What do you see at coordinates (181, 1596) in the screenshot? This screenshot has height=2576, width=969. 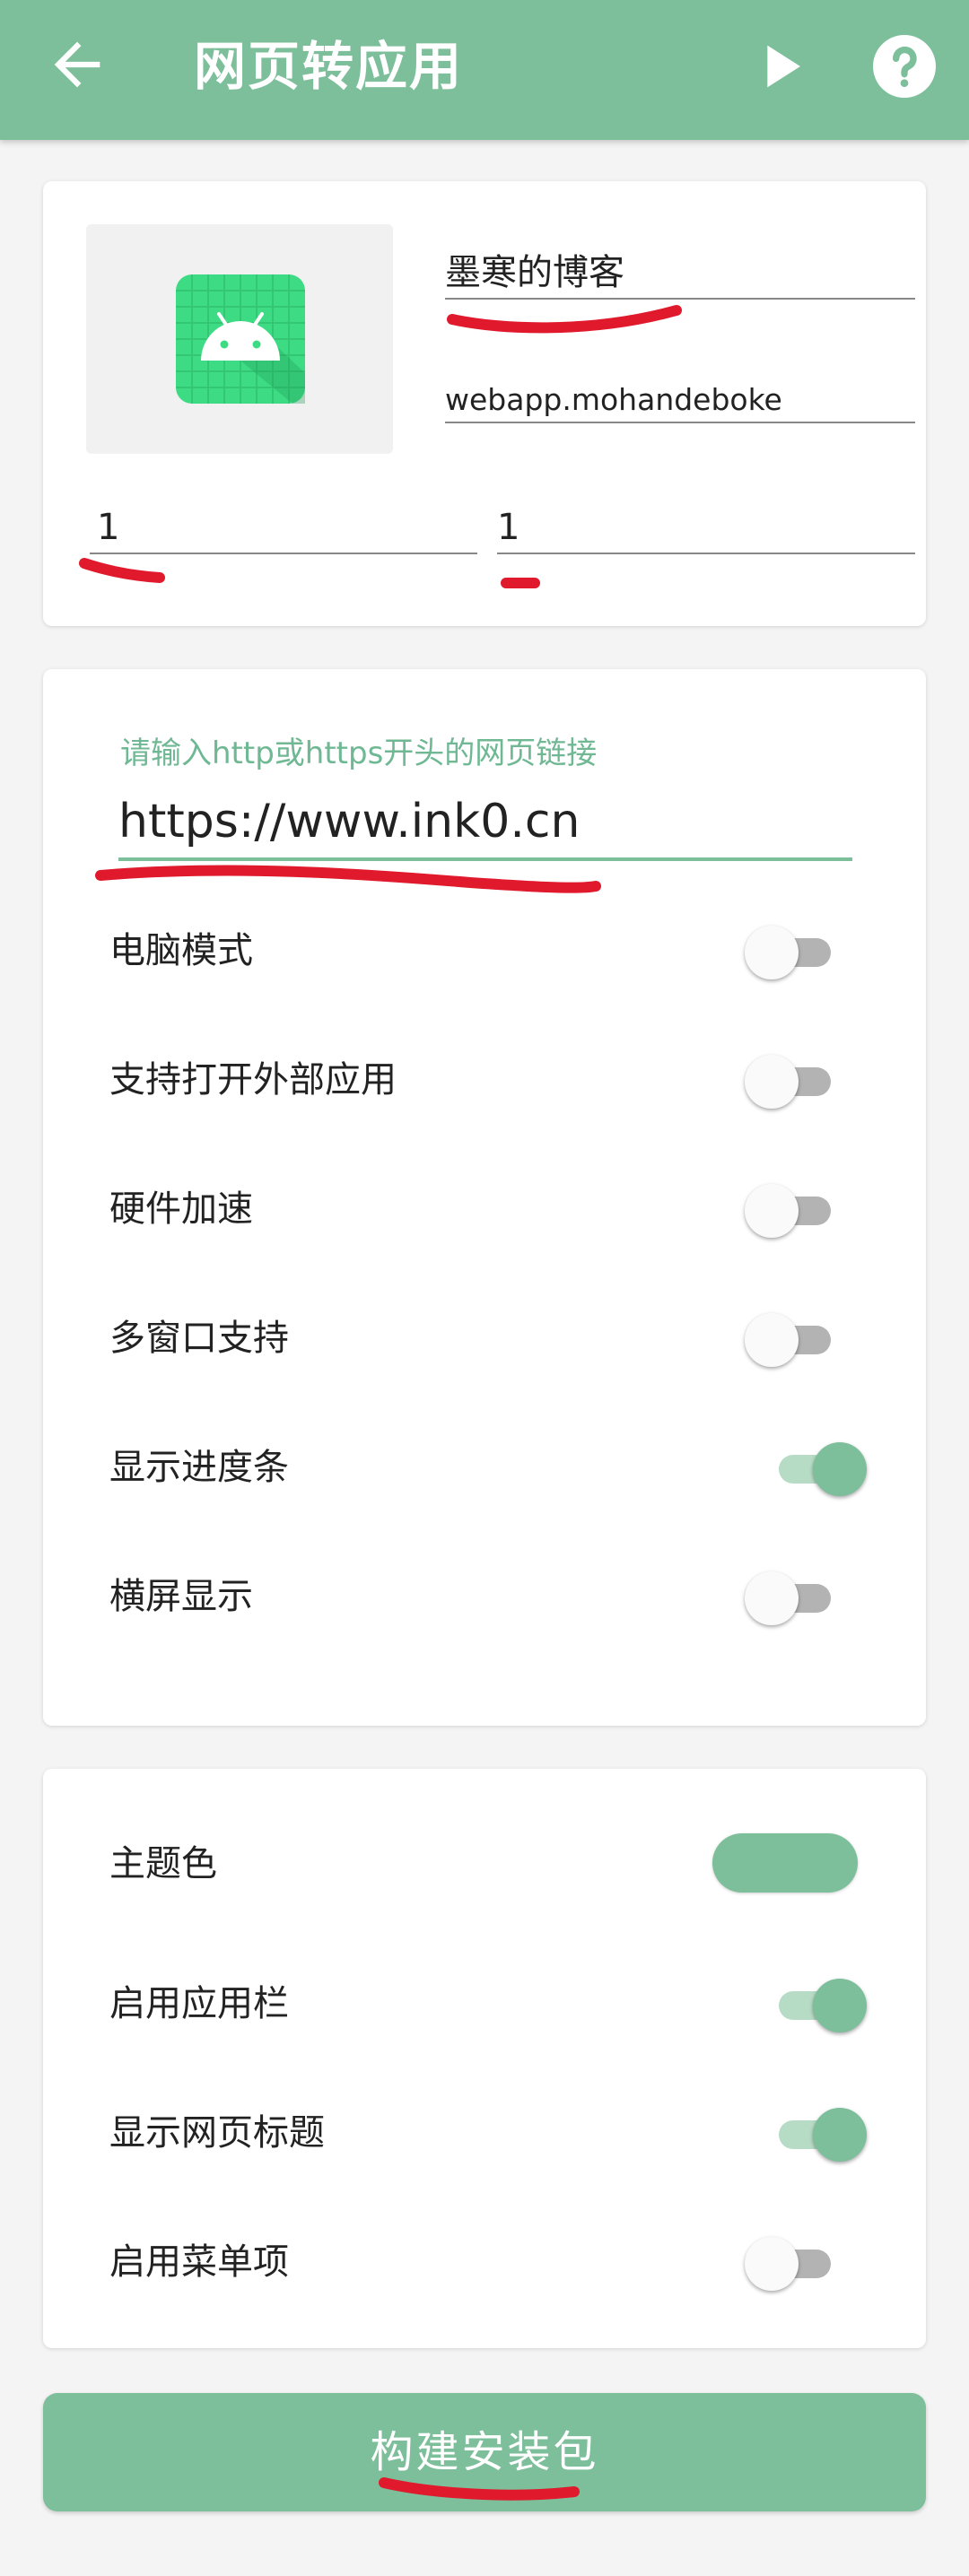 I see `option-landscape-label: 横屏显示` at bounding box center [181, 1596].